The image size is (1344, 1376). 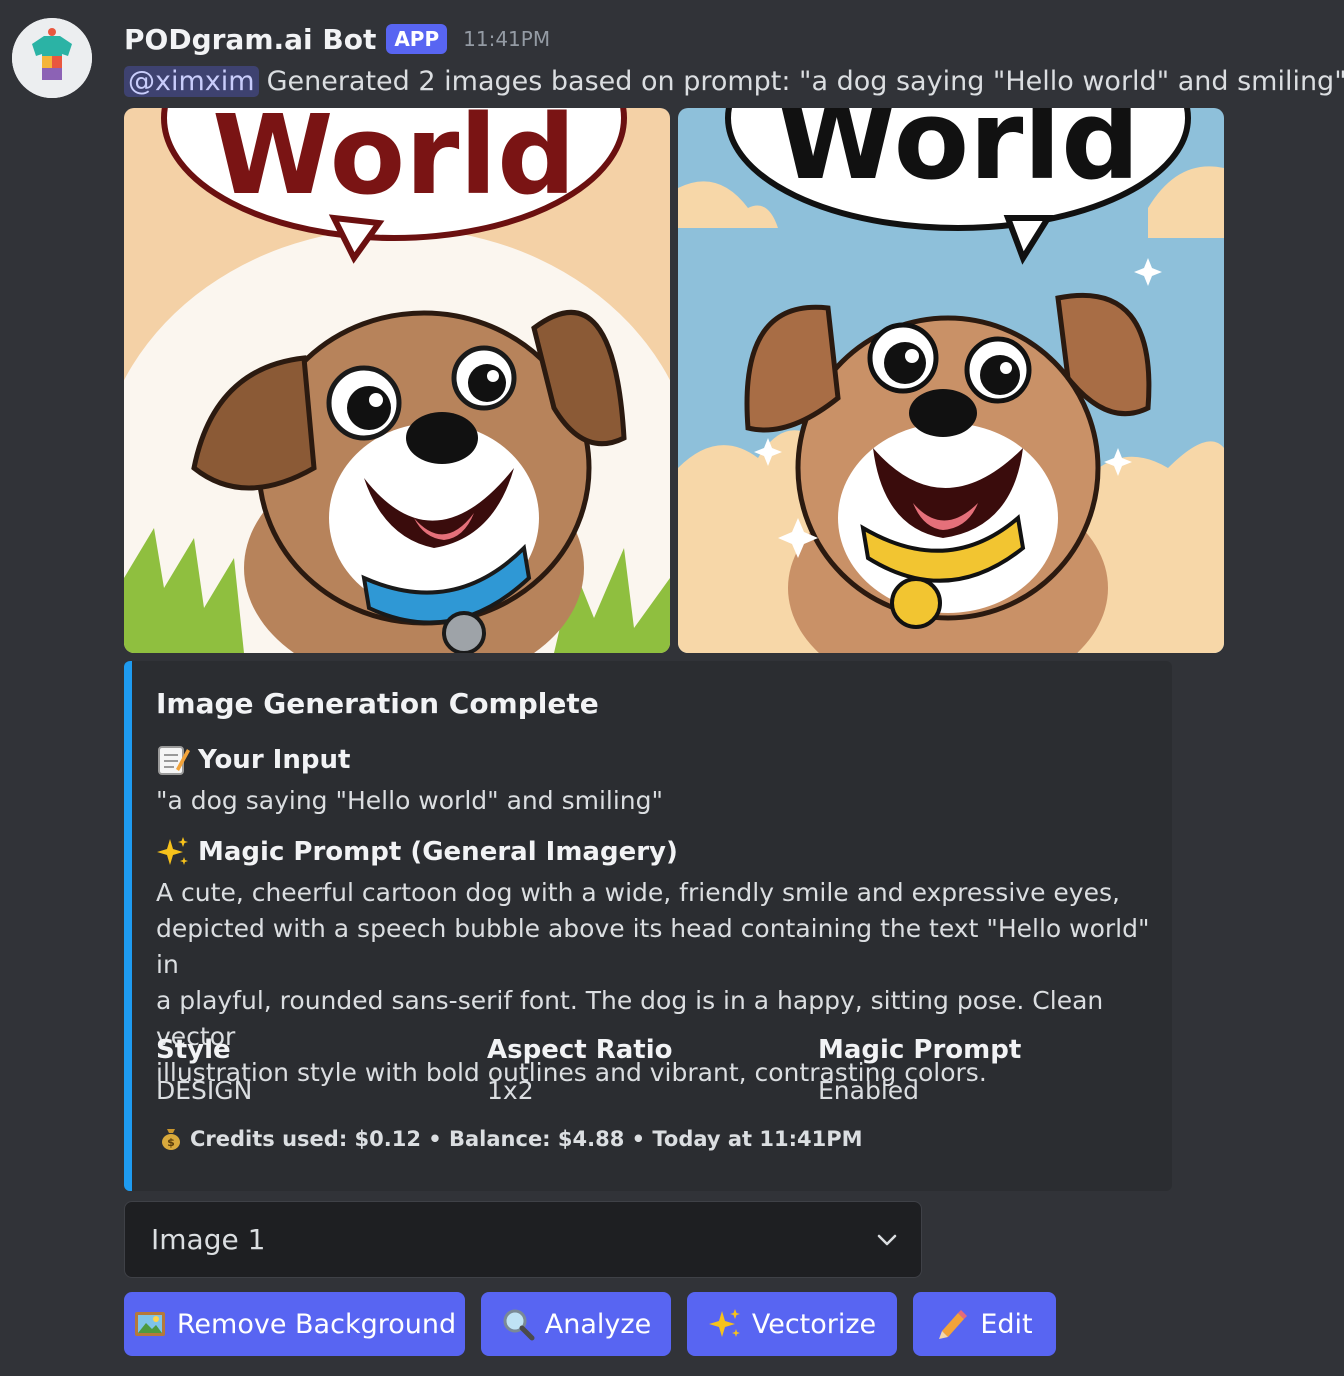 I want to click on embed-title: Image Generation Complete, so click(x=377, y=703).